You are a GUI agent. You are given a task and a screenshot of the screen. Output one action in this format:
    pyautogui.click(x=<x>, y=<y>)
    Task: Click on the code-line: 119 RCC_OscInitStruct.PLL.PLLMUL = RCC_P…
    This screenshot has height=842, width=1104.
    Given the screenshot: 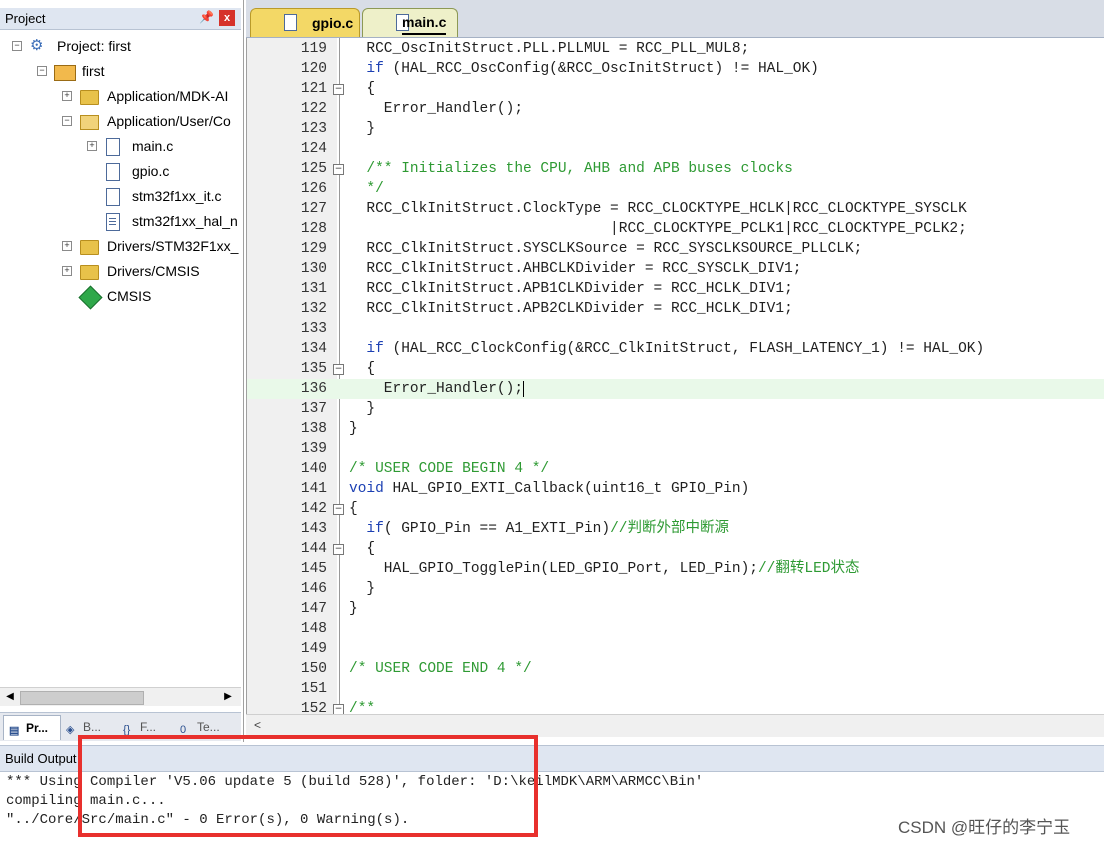 What is the action you would take?
    pyautogui.click(x=675, y=49)
    